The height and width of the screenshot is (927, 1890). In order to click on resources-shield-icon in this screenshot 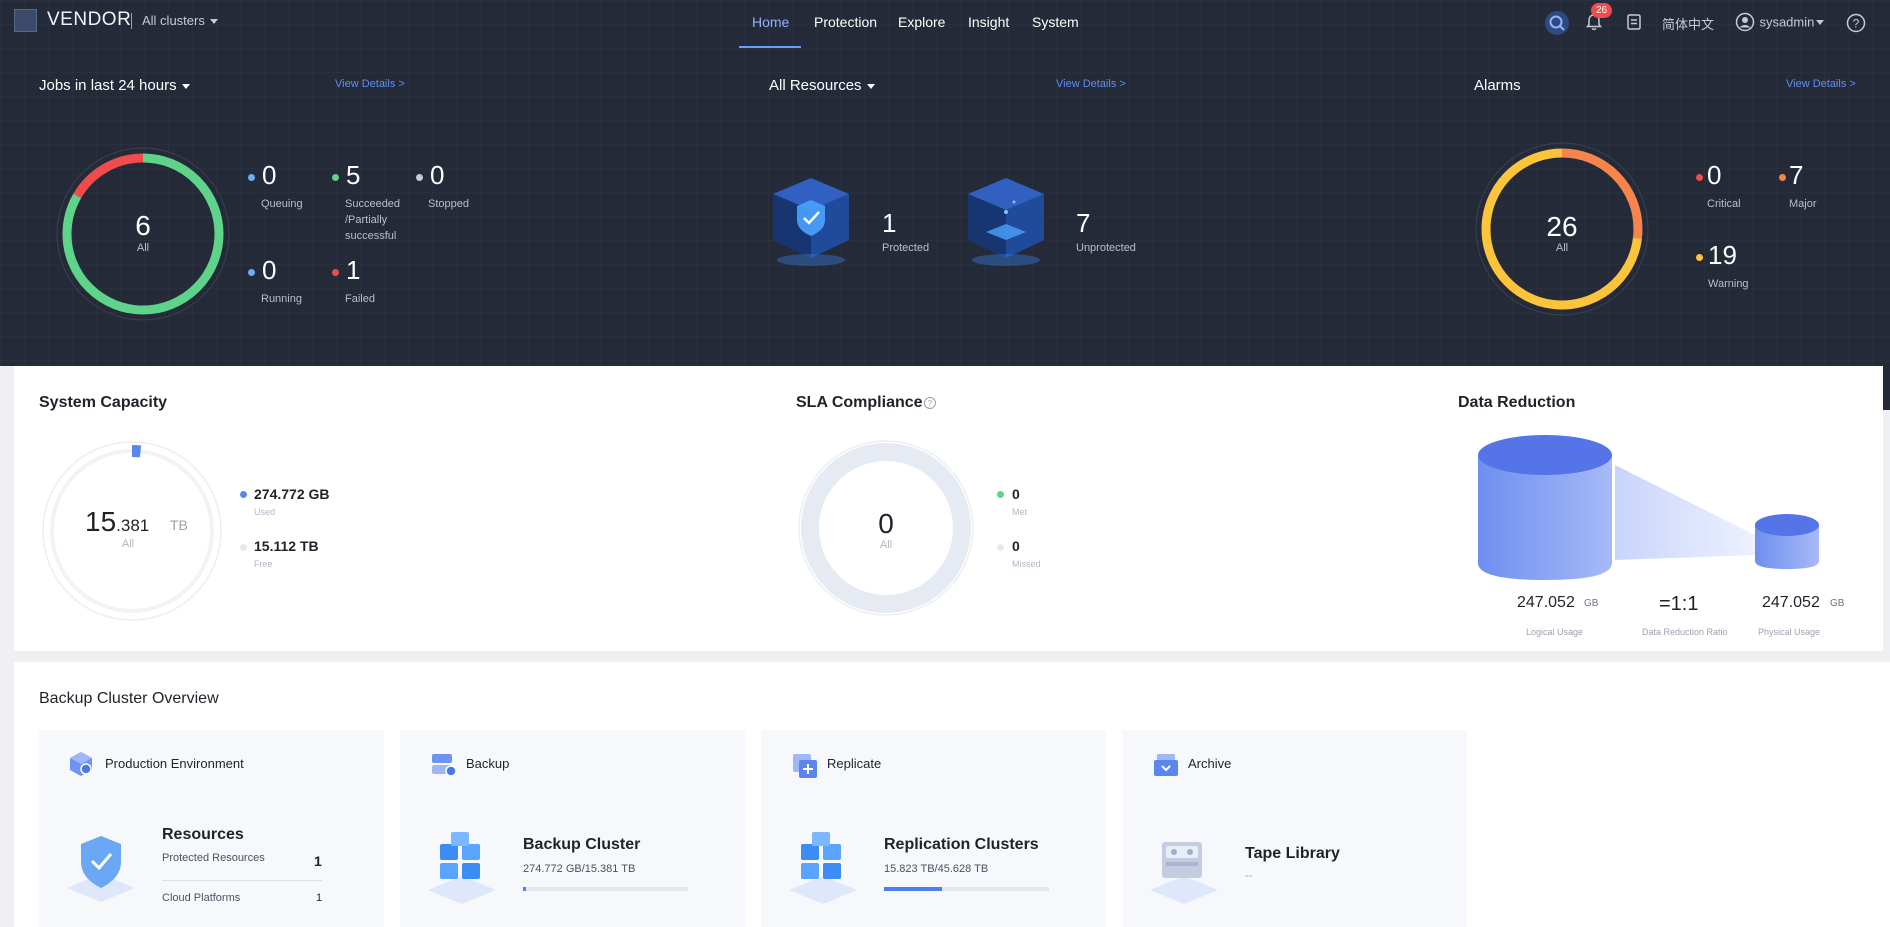, I will do `click(101, 869)`.